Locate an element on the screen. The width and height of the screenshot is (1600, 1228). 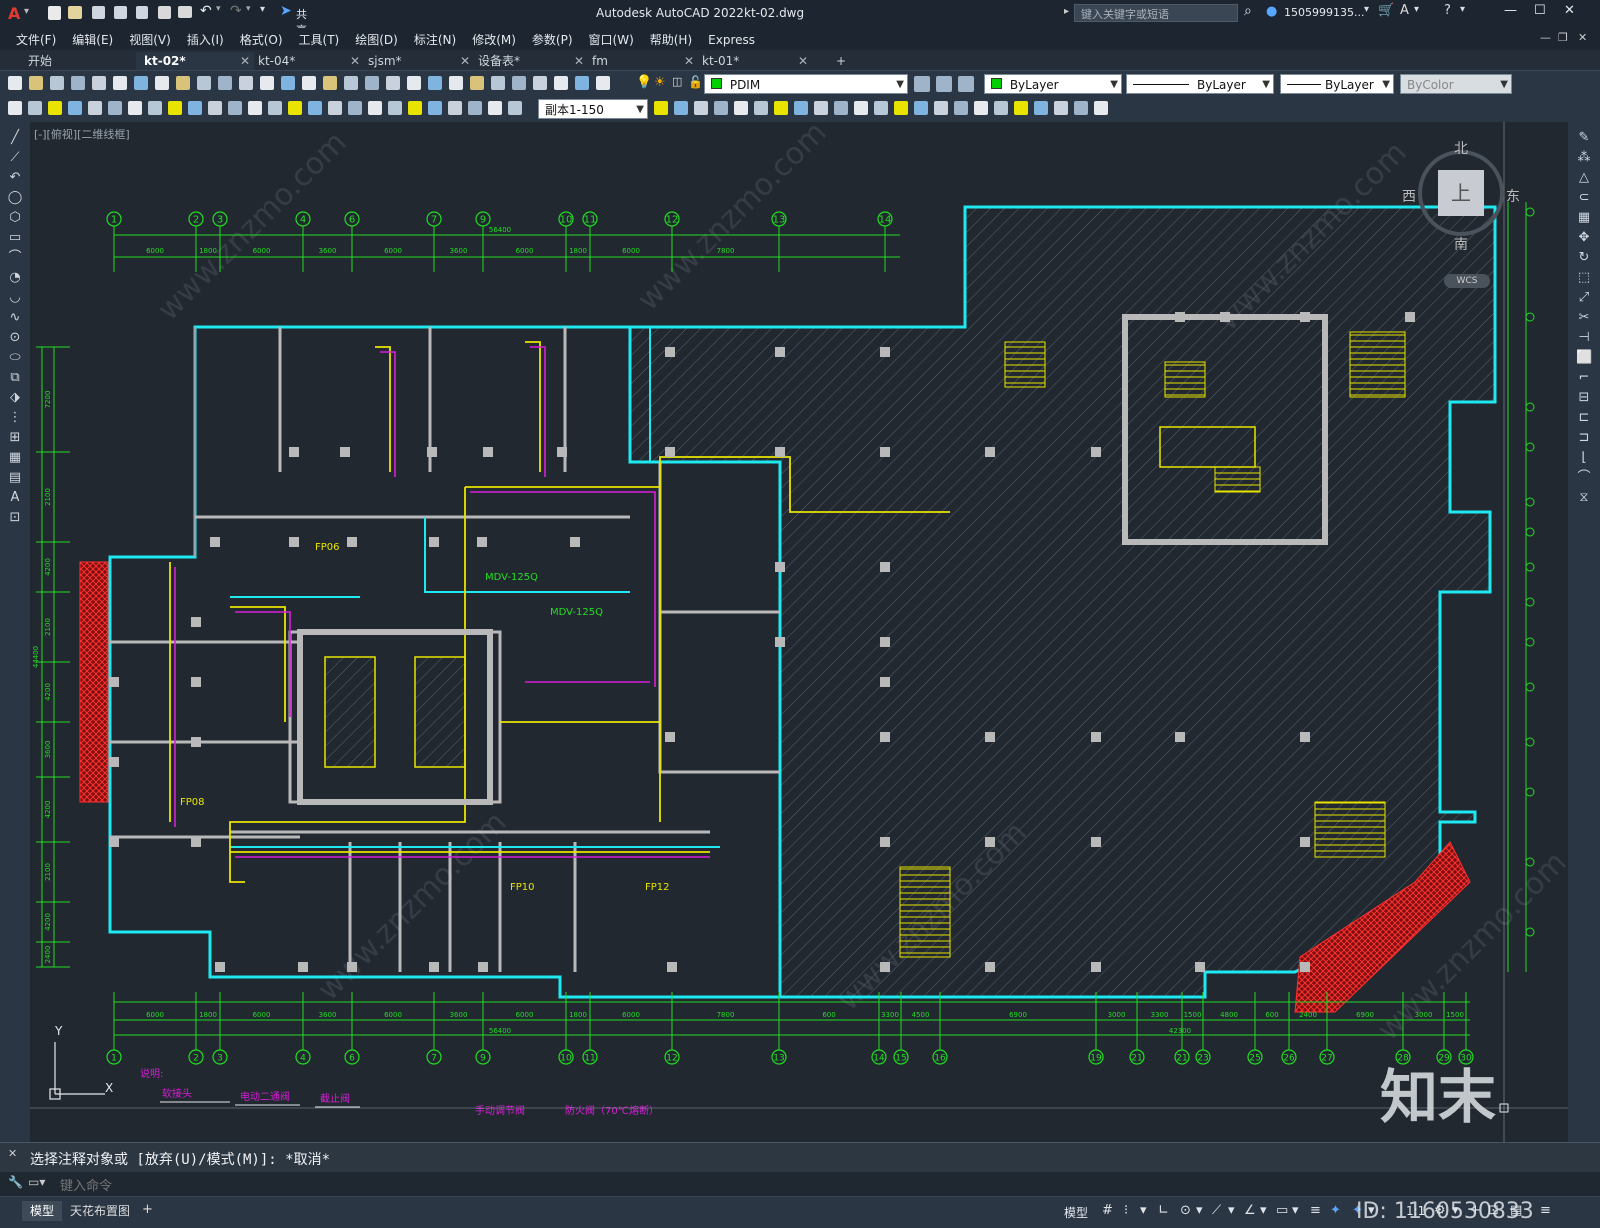
save-icon is located at coordinates (98, 12).